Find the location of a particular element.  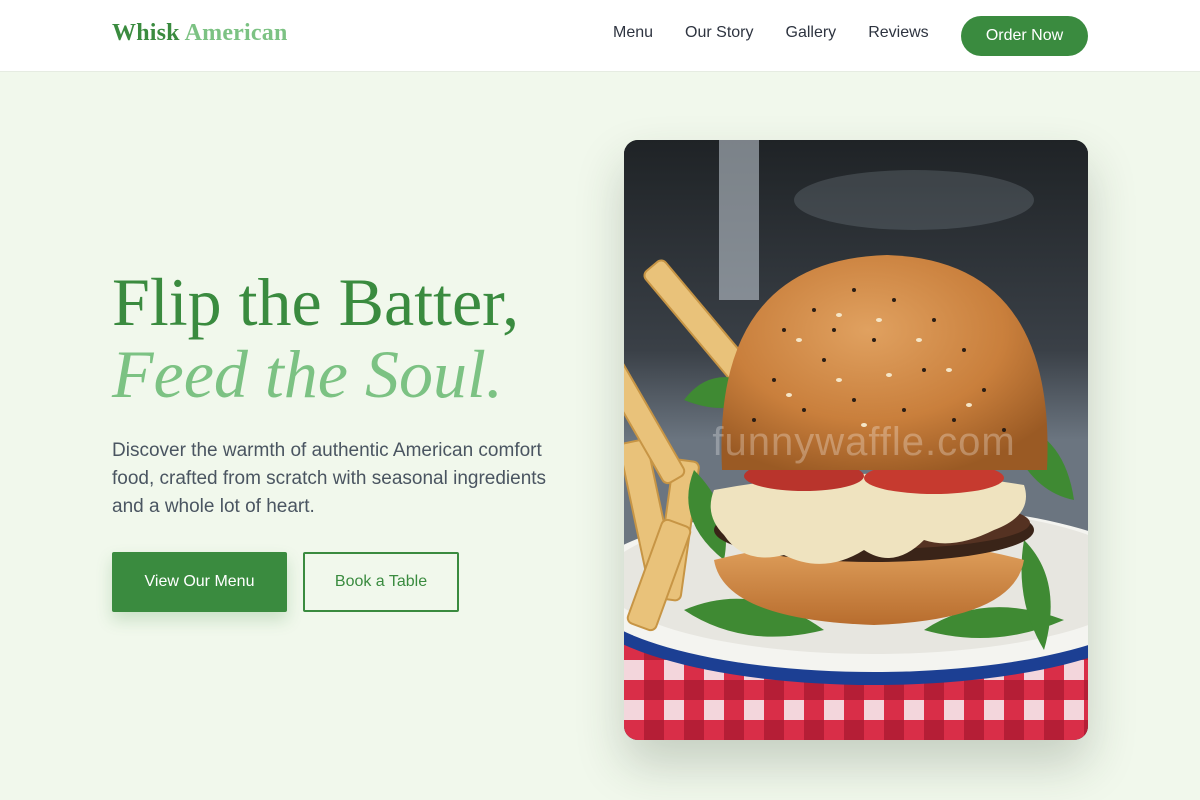

brand-logo: Whisk American is located at coordinates (200, 33).